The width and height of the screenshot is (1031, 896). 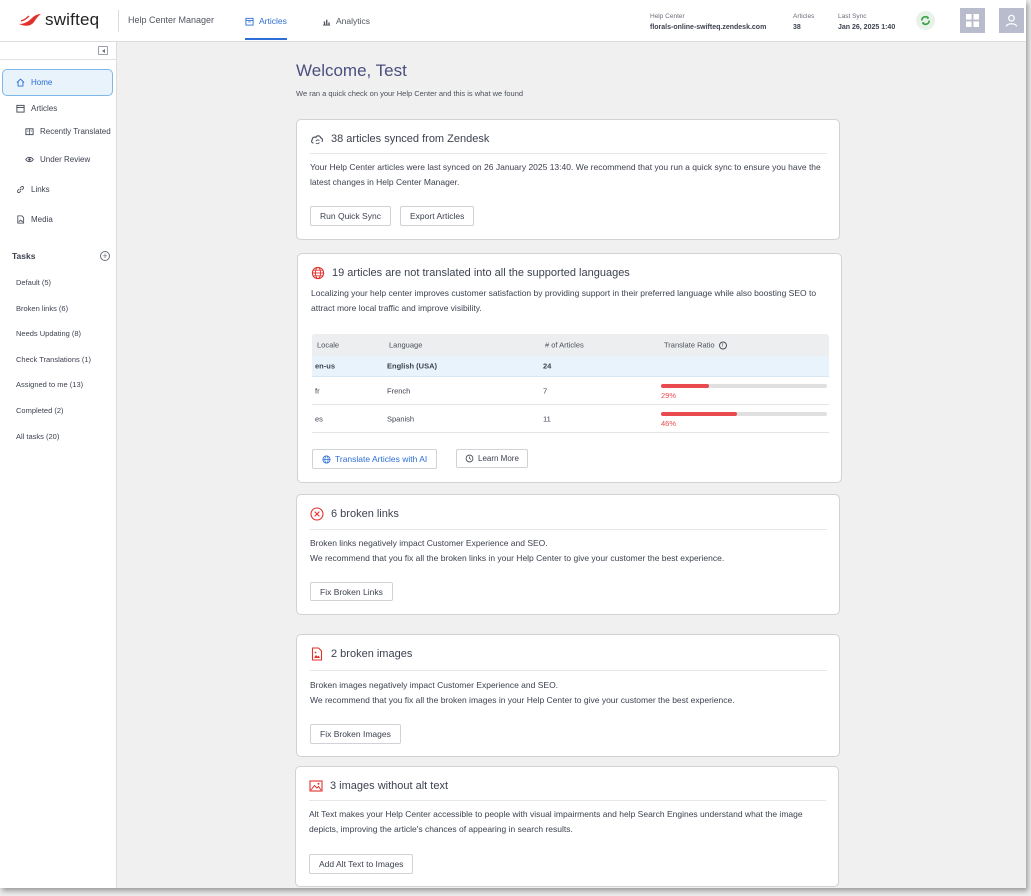 I want to click on translate-ratio-value: 29%, so click(x=669, y=395).